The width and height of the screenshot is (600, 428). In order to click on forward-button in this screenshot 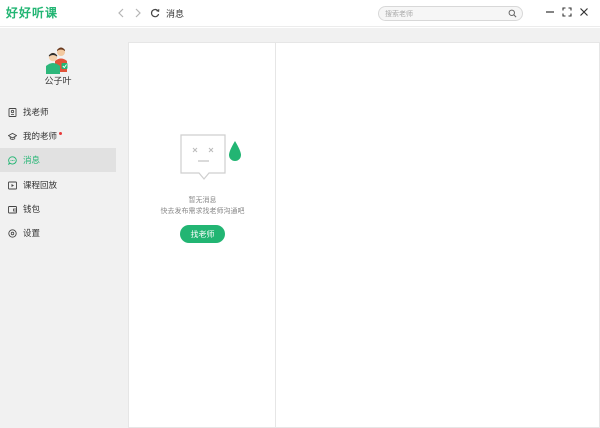, I will do `click(138, 13)`.